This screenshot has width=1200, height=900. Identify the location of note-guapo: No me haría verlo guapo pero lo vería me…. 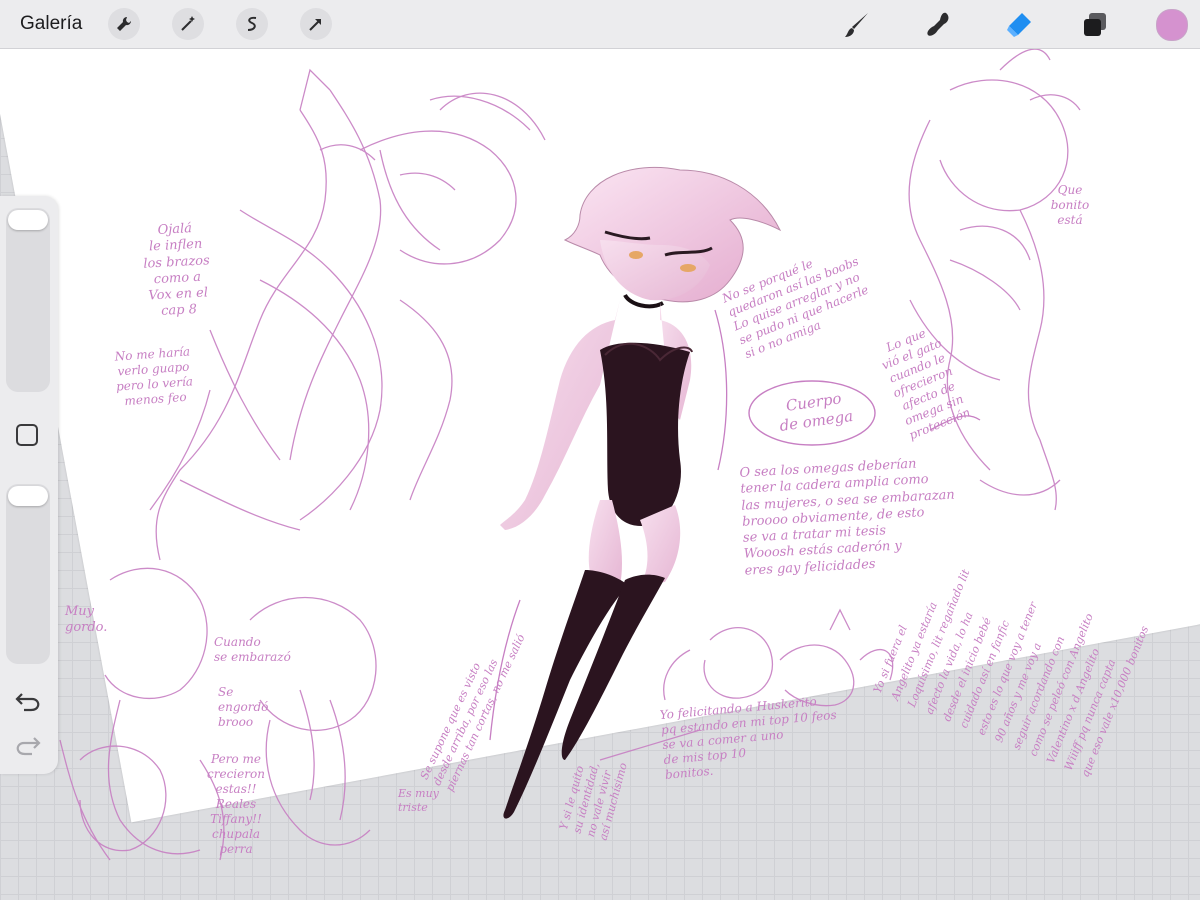
(154, 376).